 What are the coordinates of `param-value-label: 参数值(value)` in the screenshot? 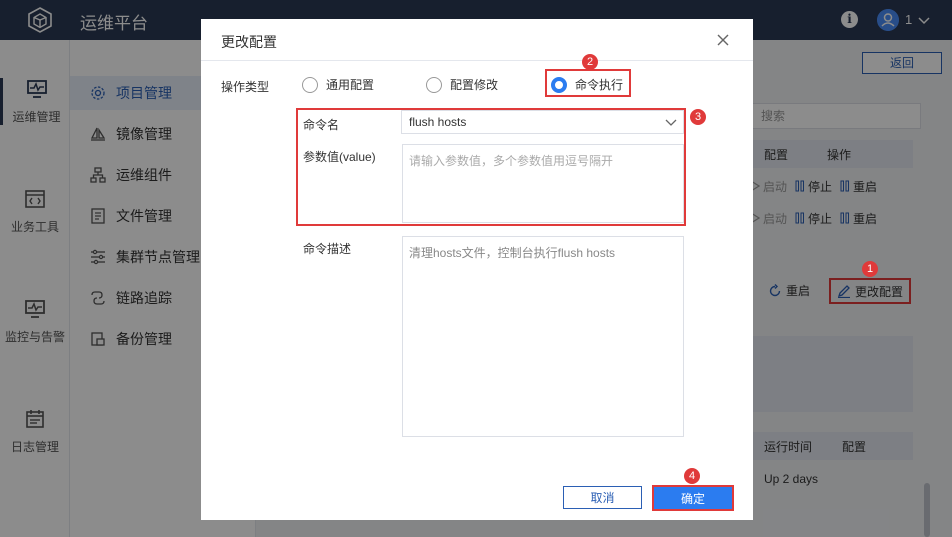 It's located at (339, 157).